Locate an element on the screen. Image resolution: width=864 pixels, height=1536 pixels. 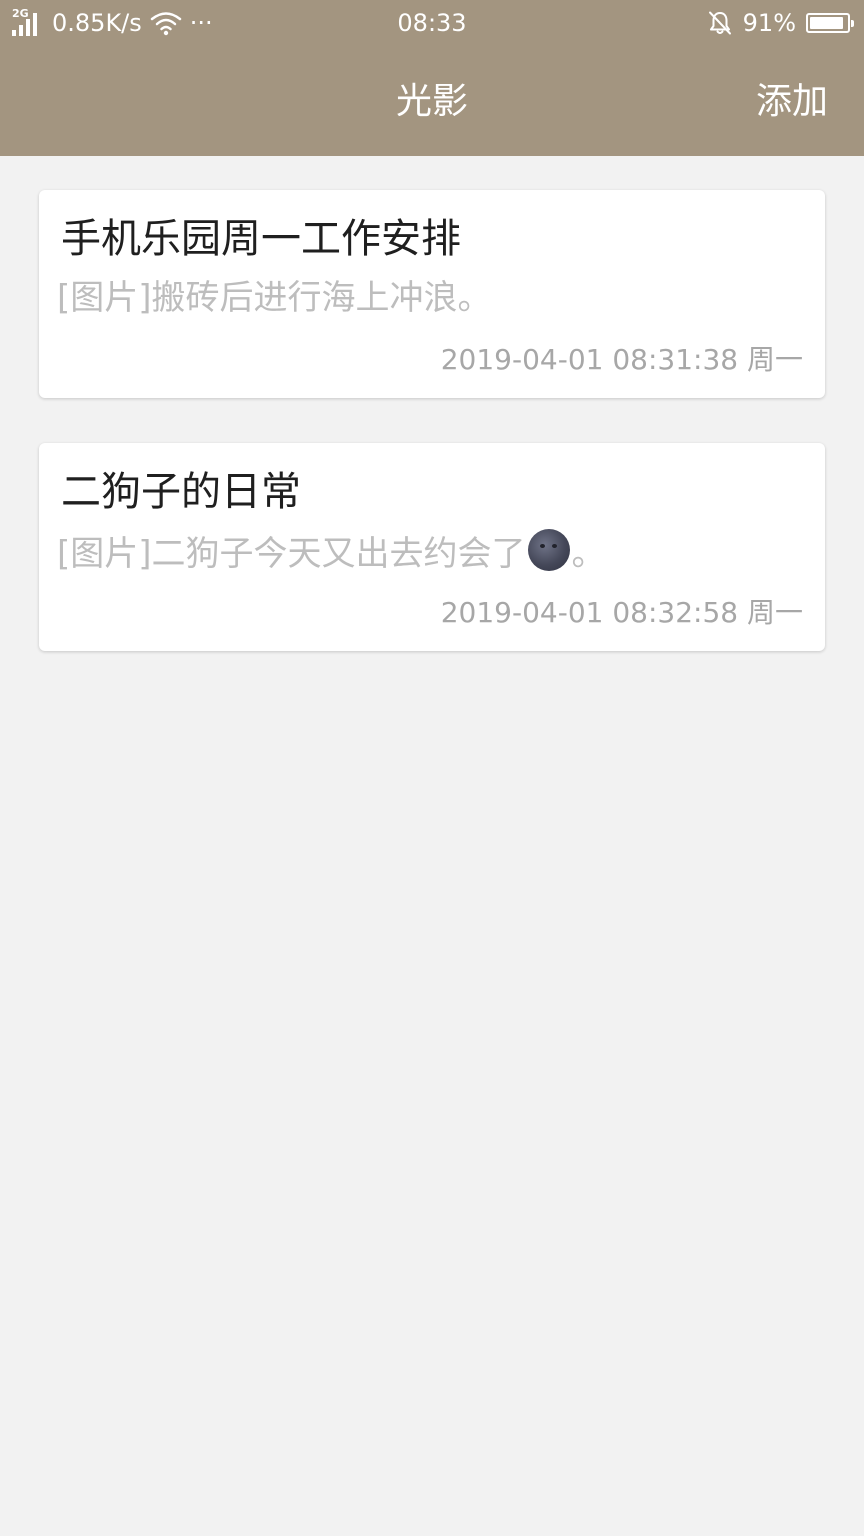
entry-date: 2019-04-01 08:31:38 周一 is located at coordinates (621, 359).